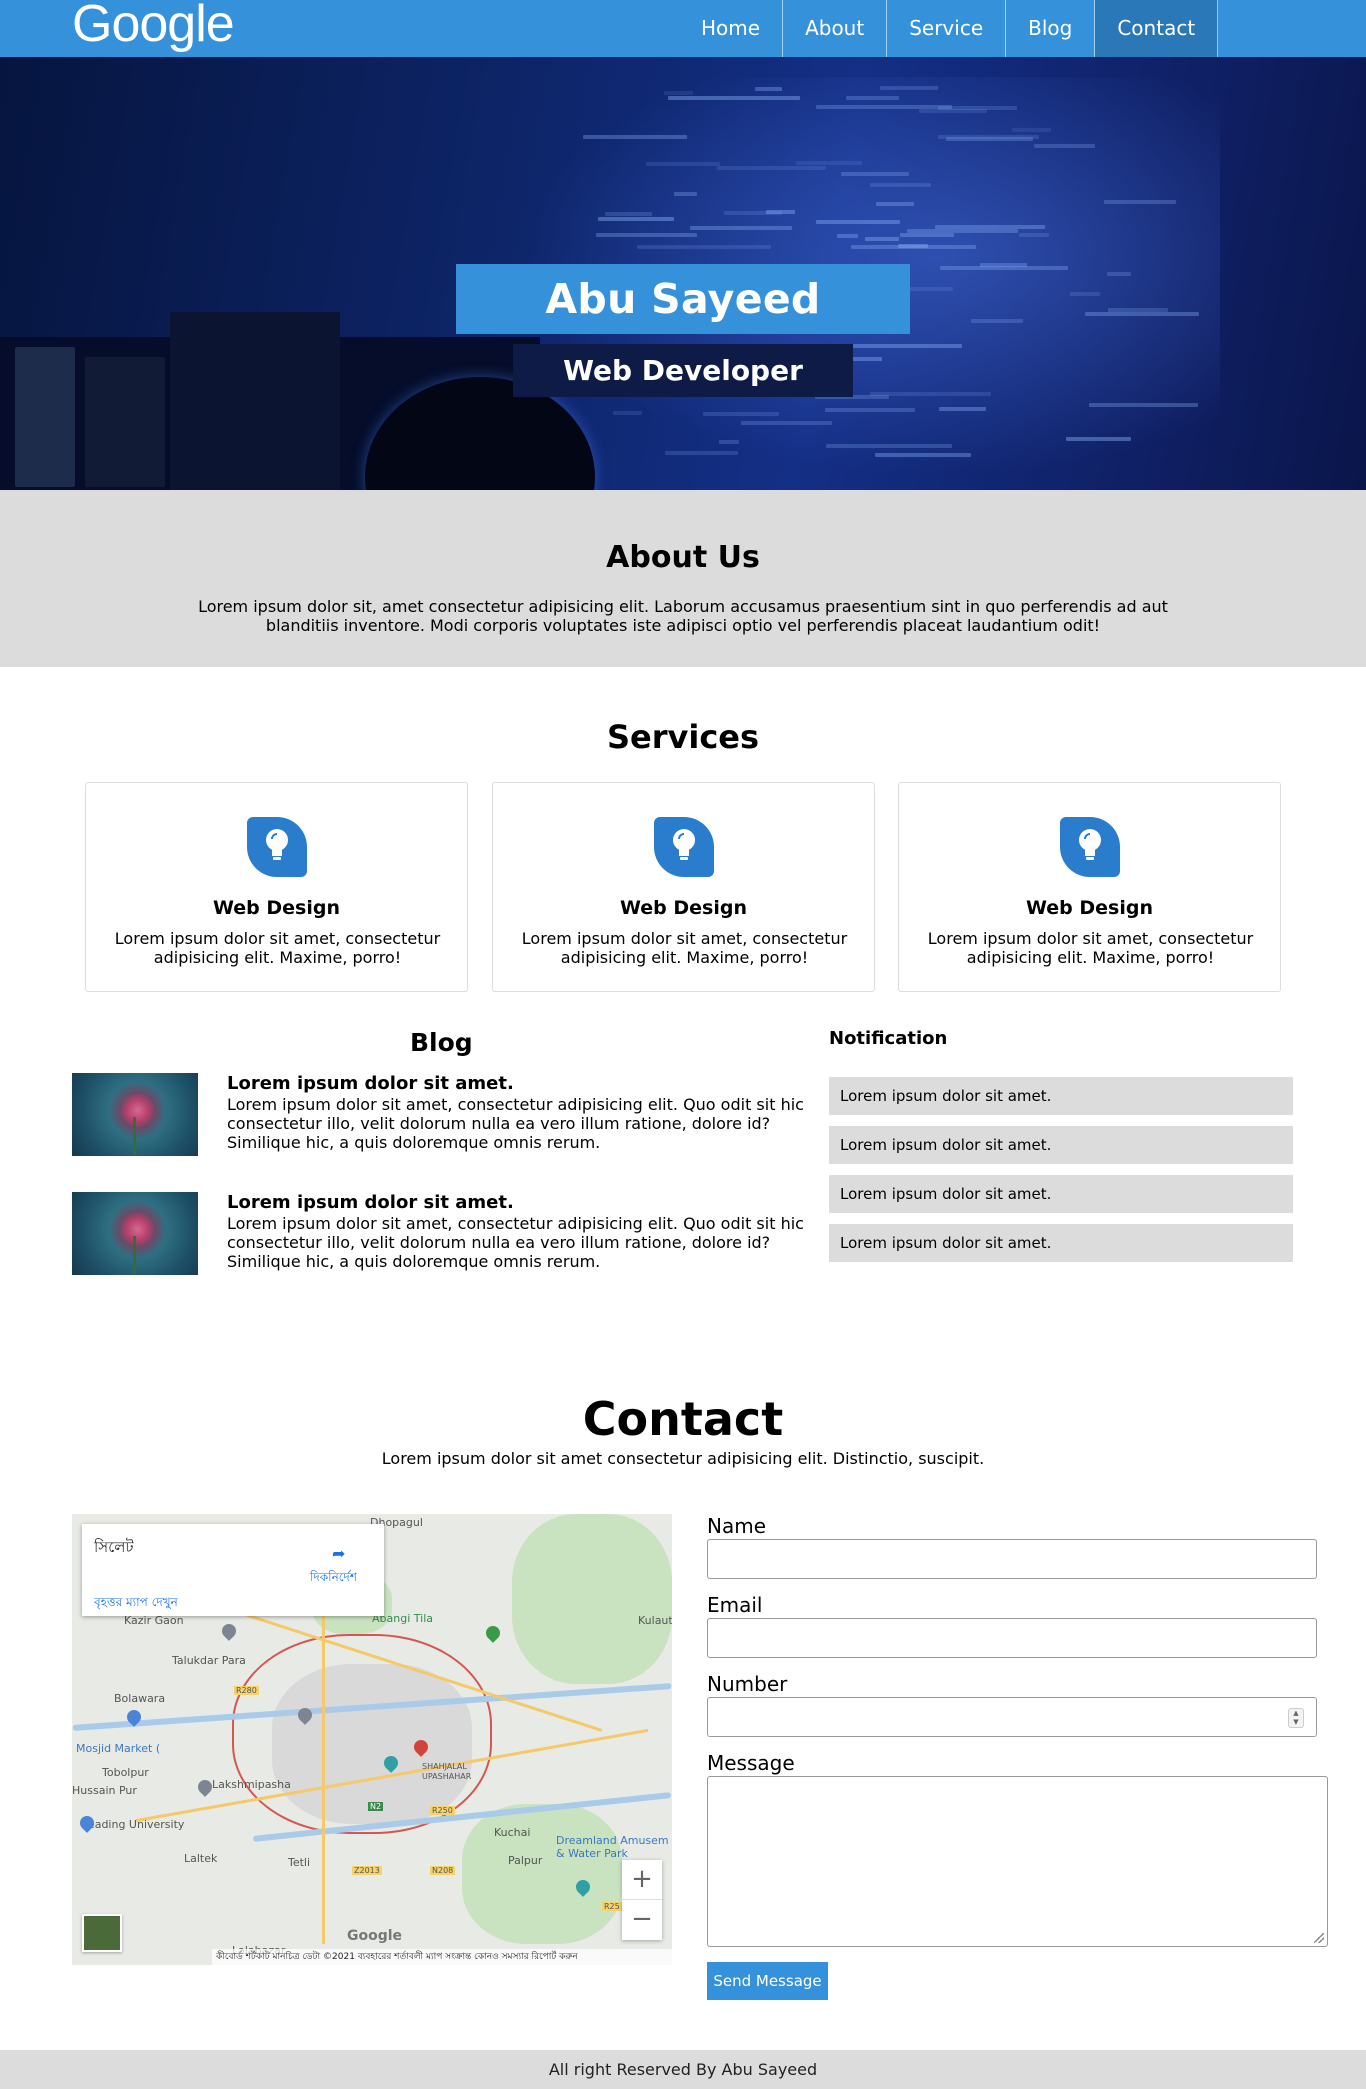 The height and width of the screenshot is (2089, 1366). What do you see at coordinates (153, 25) in the screenshot?
I see `site-logo: Google` at bounding box center [153, 25].